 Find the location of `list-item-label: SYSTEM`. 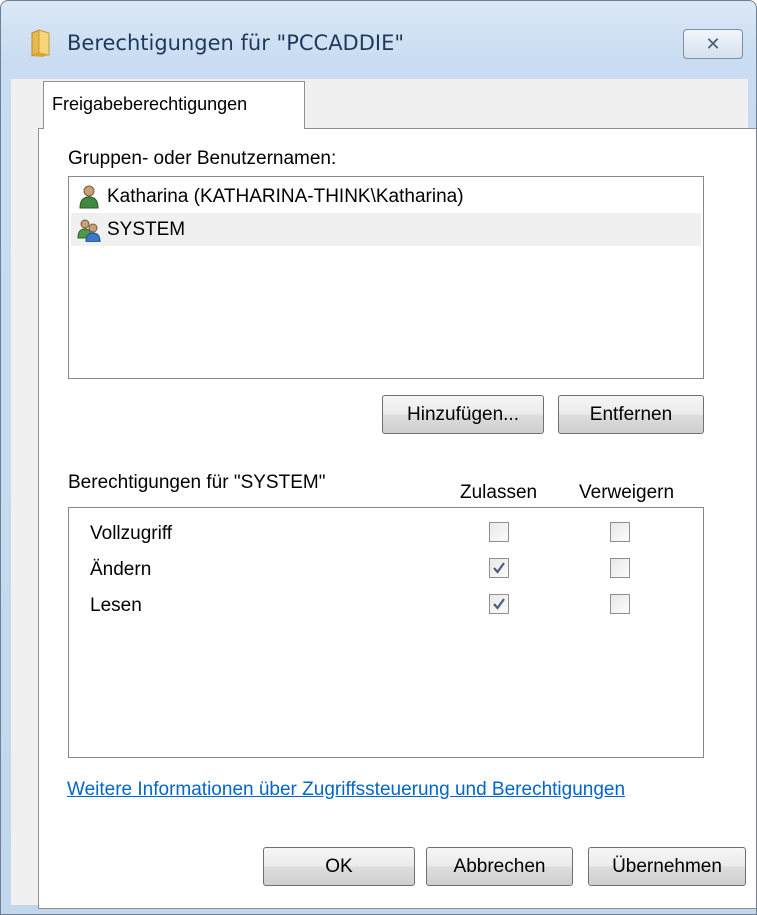

list-item-label: SYSTEM is located at coordinates (146, 229).